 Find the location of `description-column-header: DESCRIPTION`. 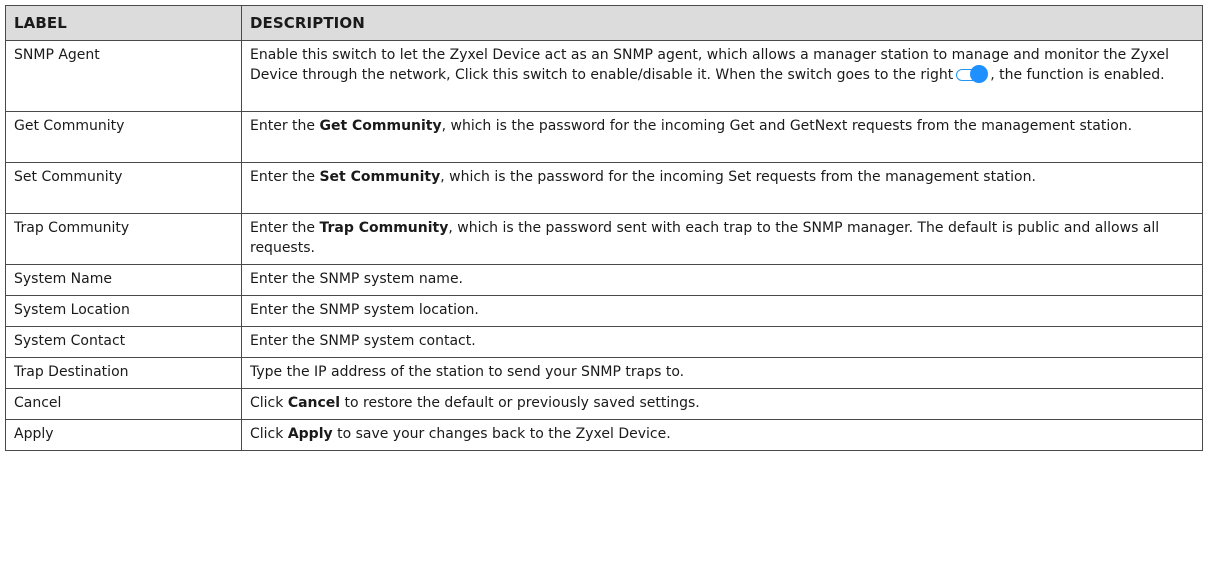

description-column-header: DESCRIPTION is located at coordinates (722, 23).